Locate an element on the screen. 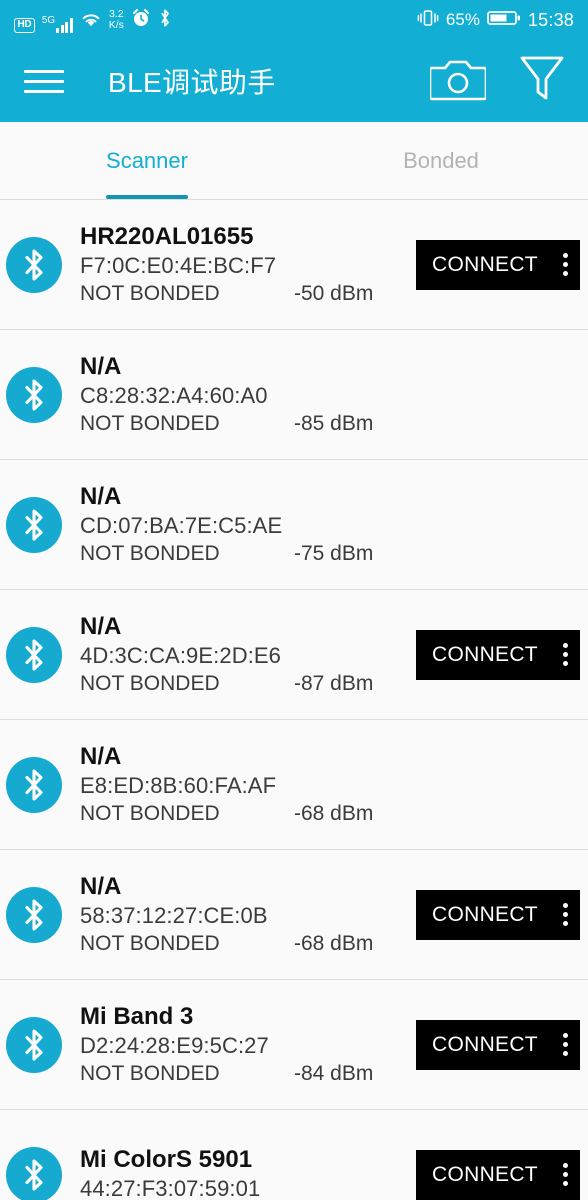 The image size is (588, 1200). data-rate-unit: K/s is located at coordinates (116, 25).